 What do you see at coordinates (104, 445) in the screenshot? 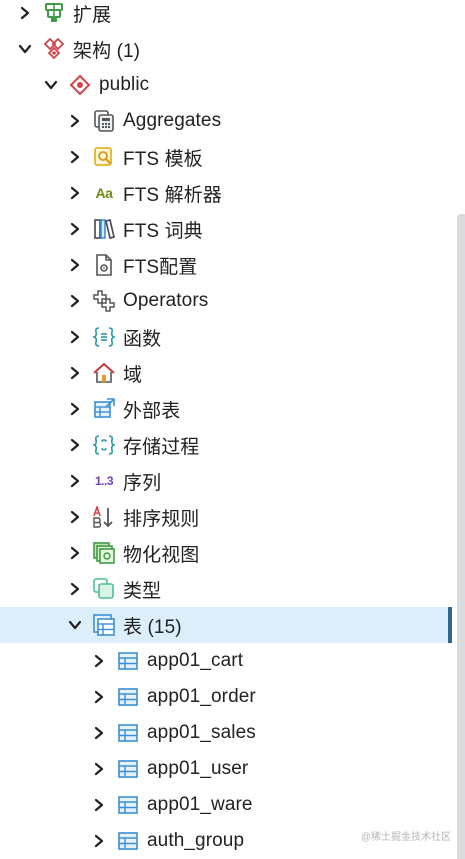
I see `procedure-icon` at bounding box center [104, 445].